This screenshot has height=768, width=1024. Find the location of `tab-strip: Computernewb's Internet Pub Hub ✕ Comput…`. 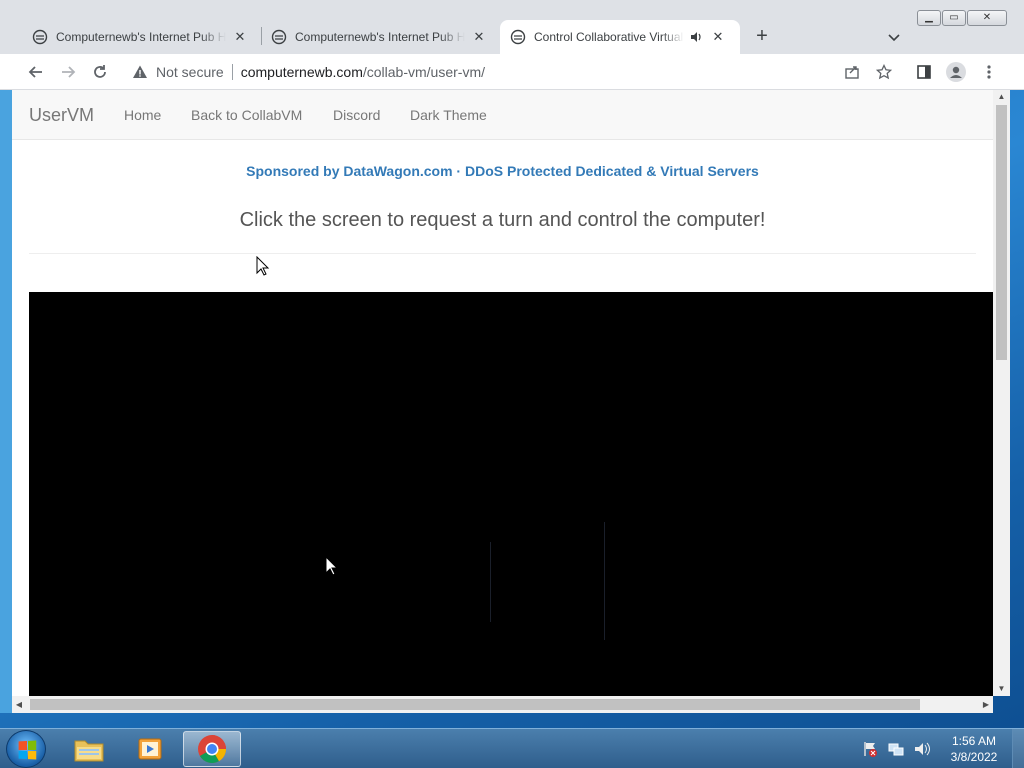

tab-strip: Computernewb's Internet Pub Hub ✕ Comput… is located at coordinates (512, 27).